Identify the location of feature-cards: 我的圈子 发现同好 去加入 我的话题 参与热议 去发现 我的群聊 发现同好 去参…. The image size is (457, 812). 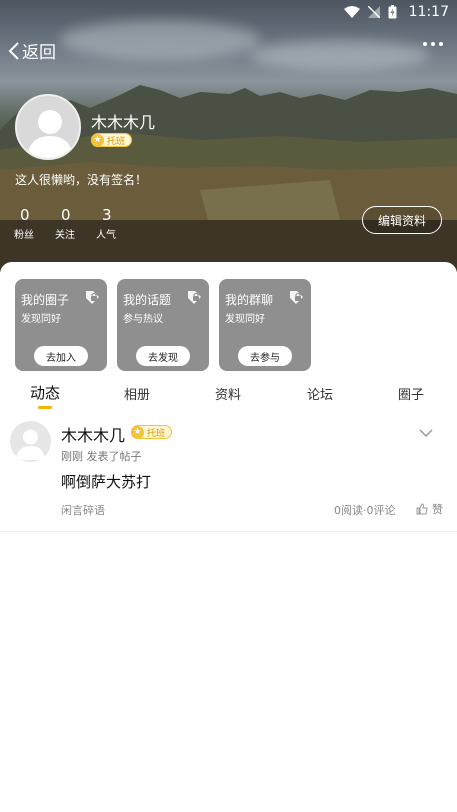
(163, 325).